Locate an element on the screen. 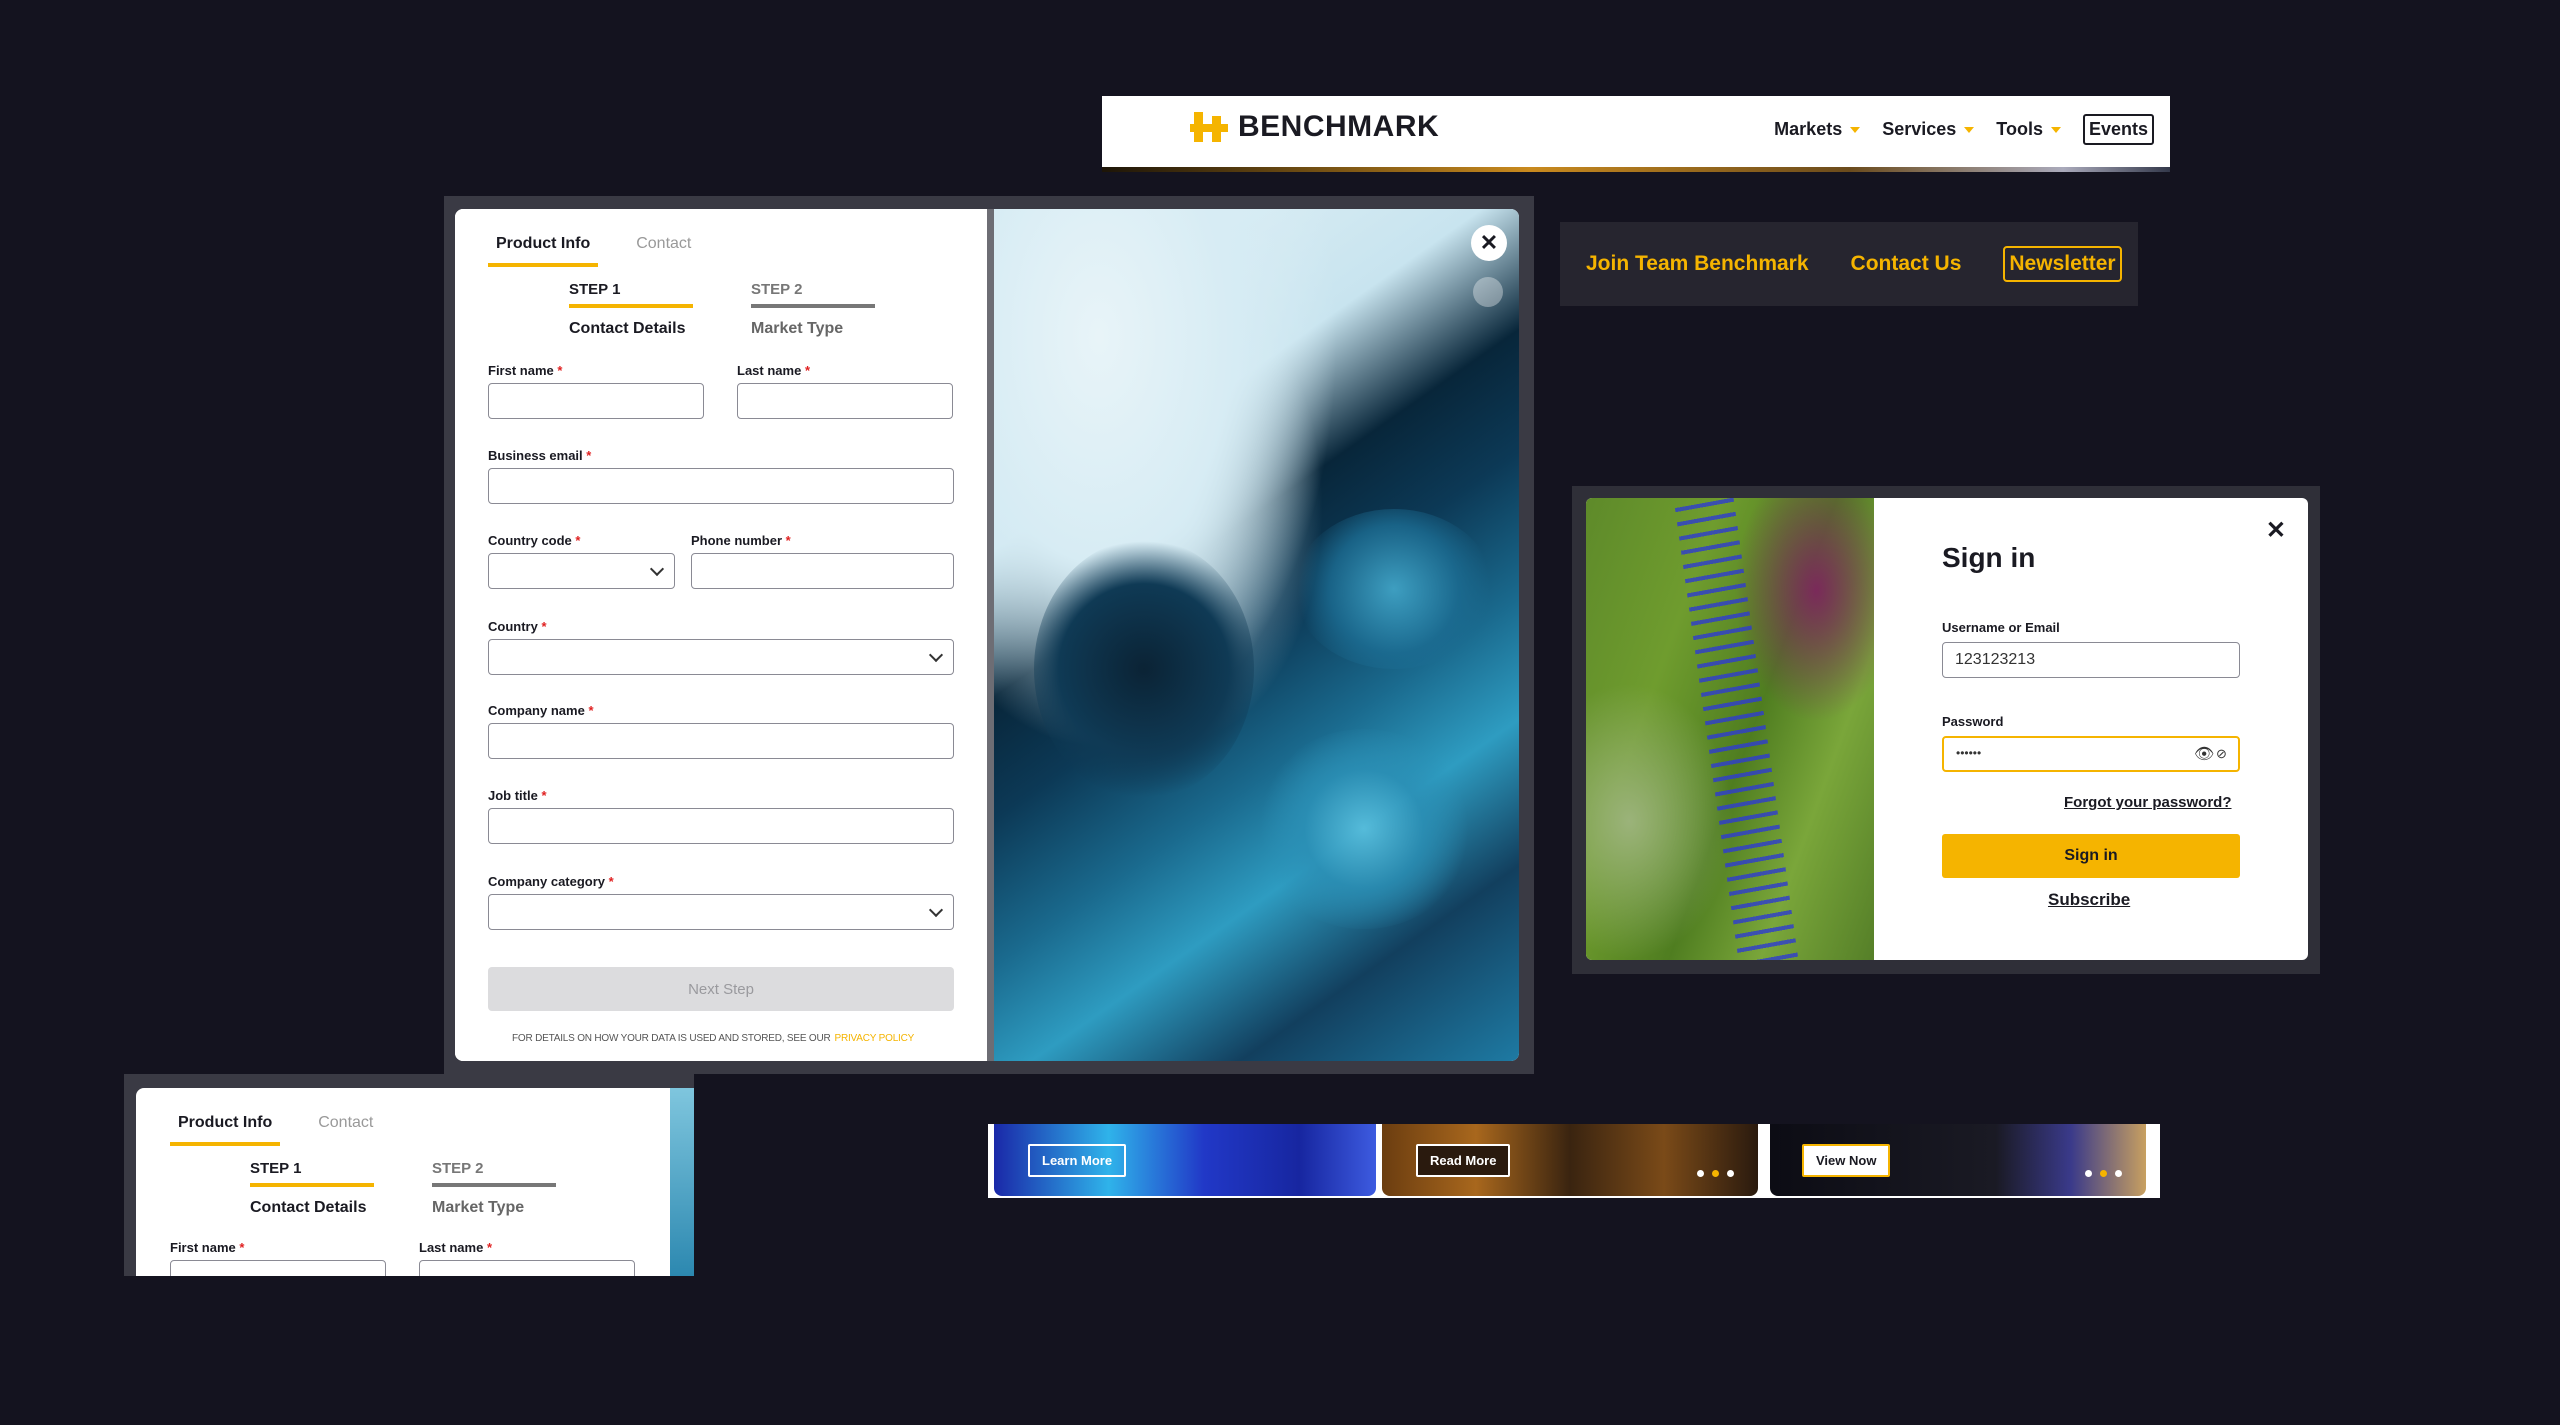 The height and width of the screenshot is (1425, 2560). country-code-label-text: Country code is located at coordinates (530, 540).